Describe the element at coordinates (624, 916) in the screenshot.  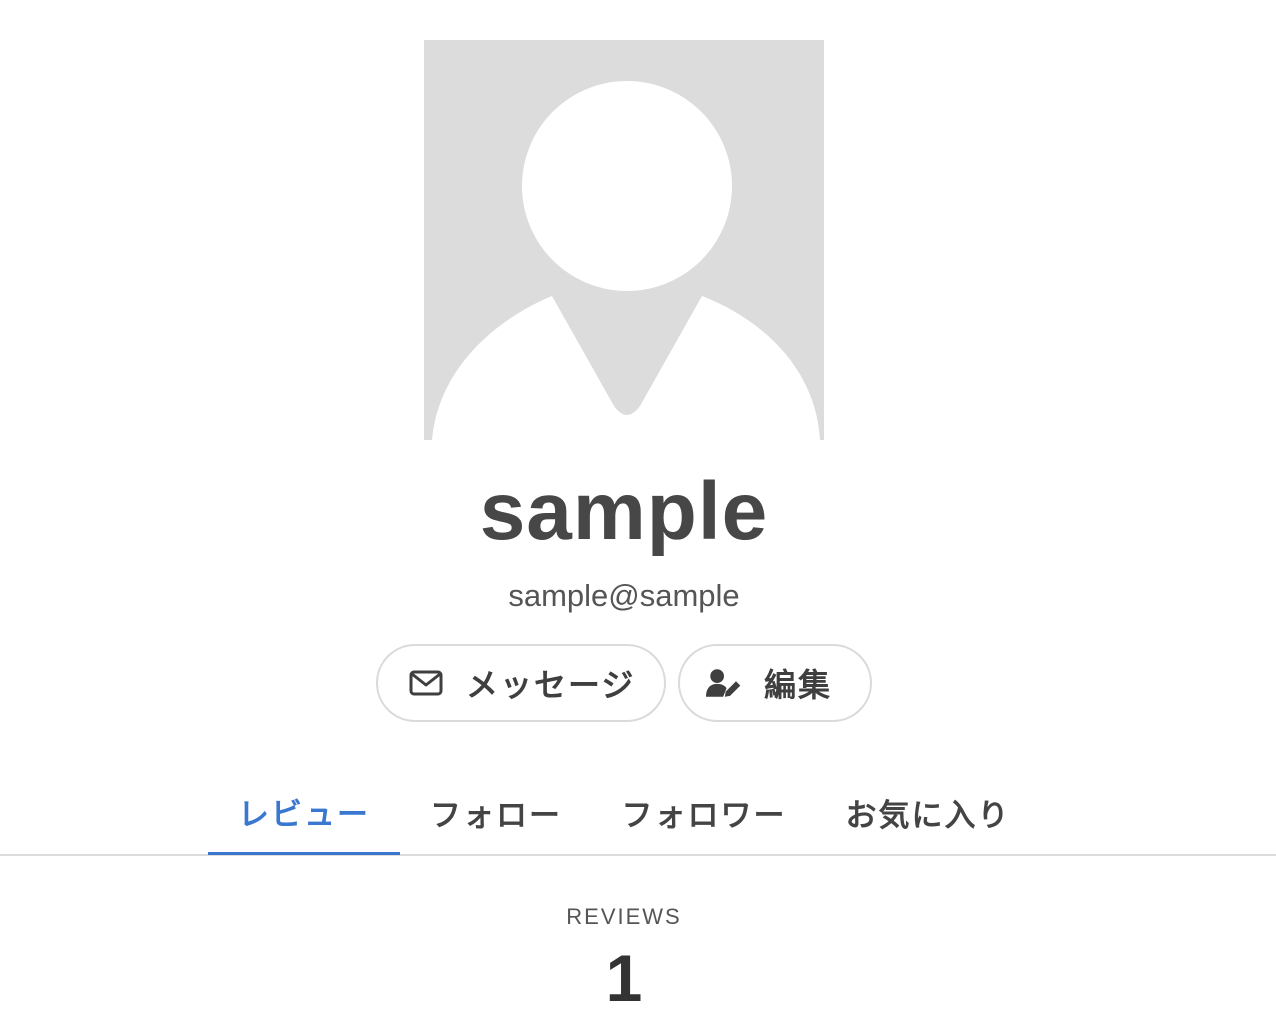
I see `reviews-count-label: REVIEWS` at that location.